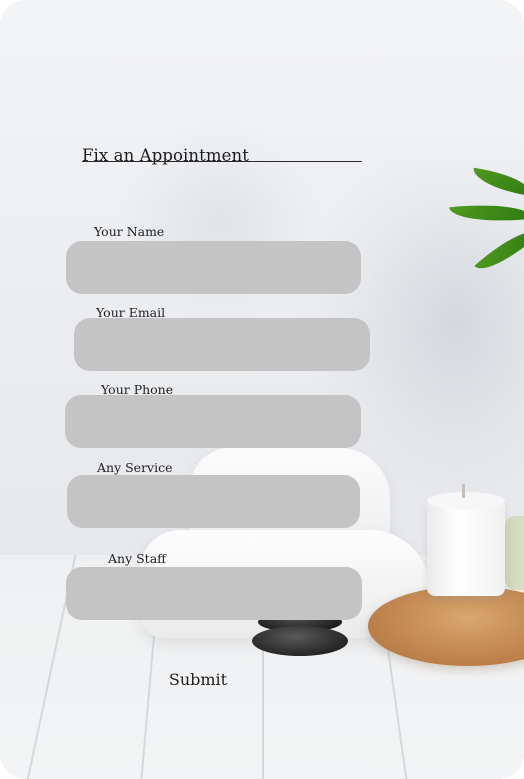  What do you see at coordinates (466, 501) in the screenshot?
I see `candle-top` at bounding box center [466, 501].